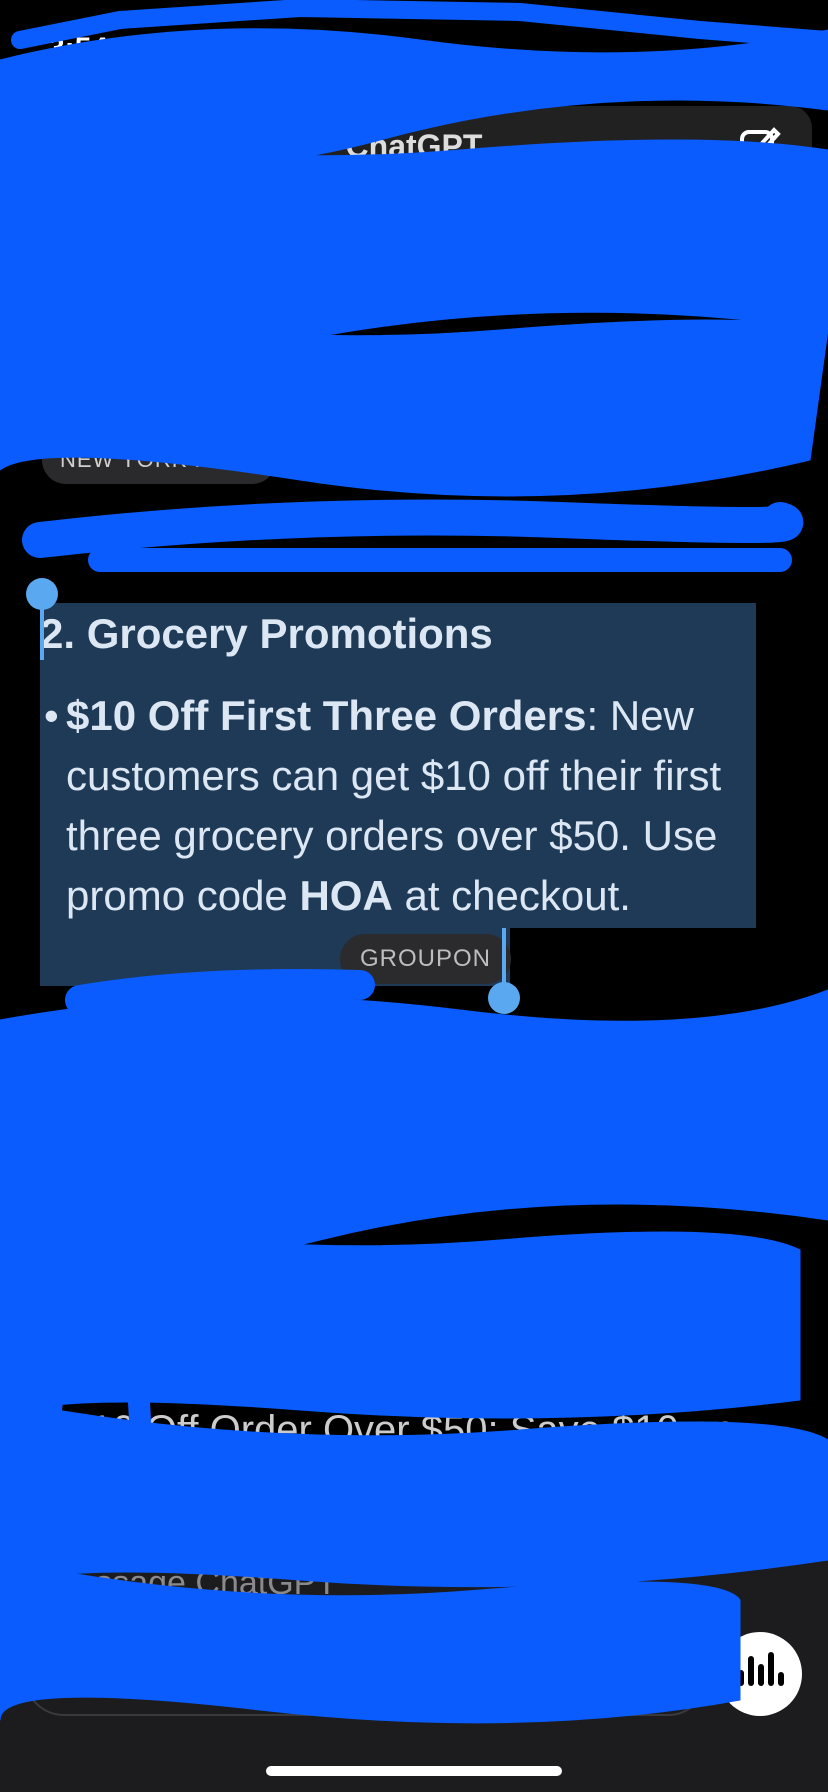 The width and height of the screenshot is (828, 1792). I want to click on list-item-text: … patio furniture and gardening tools., so click(403, 398).